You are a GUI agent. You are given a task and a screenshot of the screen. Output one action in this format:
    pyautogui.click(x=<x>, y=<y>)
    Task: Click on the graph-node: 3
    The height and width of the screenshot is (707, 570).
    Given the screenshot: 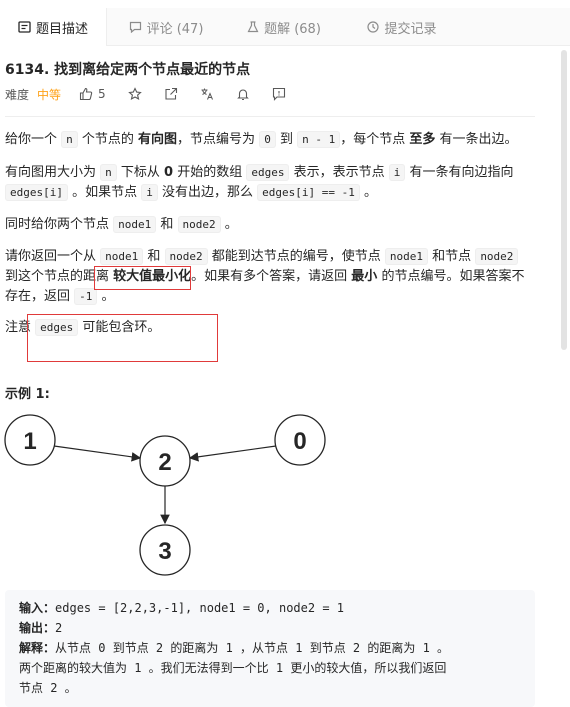 What is the action you would take?
    pyautogui.click(x=165, y=550)
    